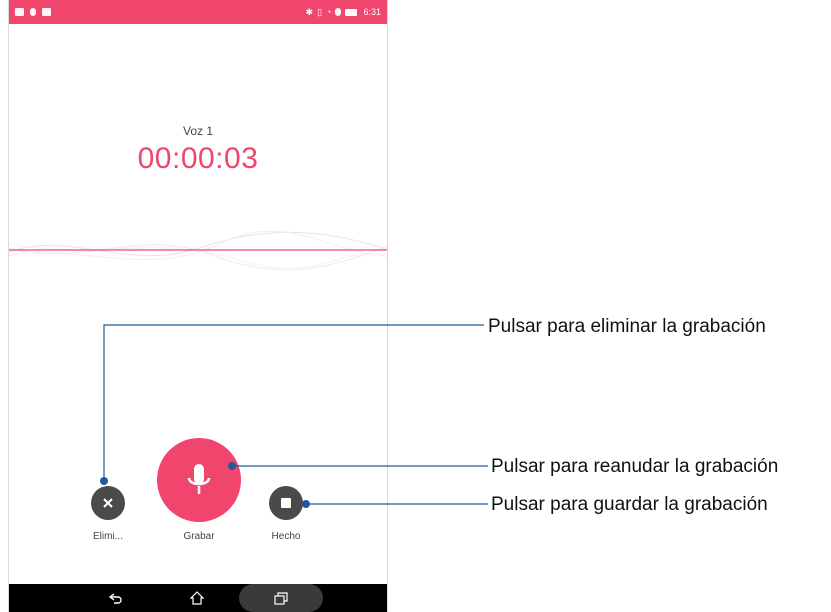  What do you see at coordinates (635, 466) in the screenshot?
I see `callout-resume-text: Pulsar para reanudar la grabación` at bounding box center [635, 466].